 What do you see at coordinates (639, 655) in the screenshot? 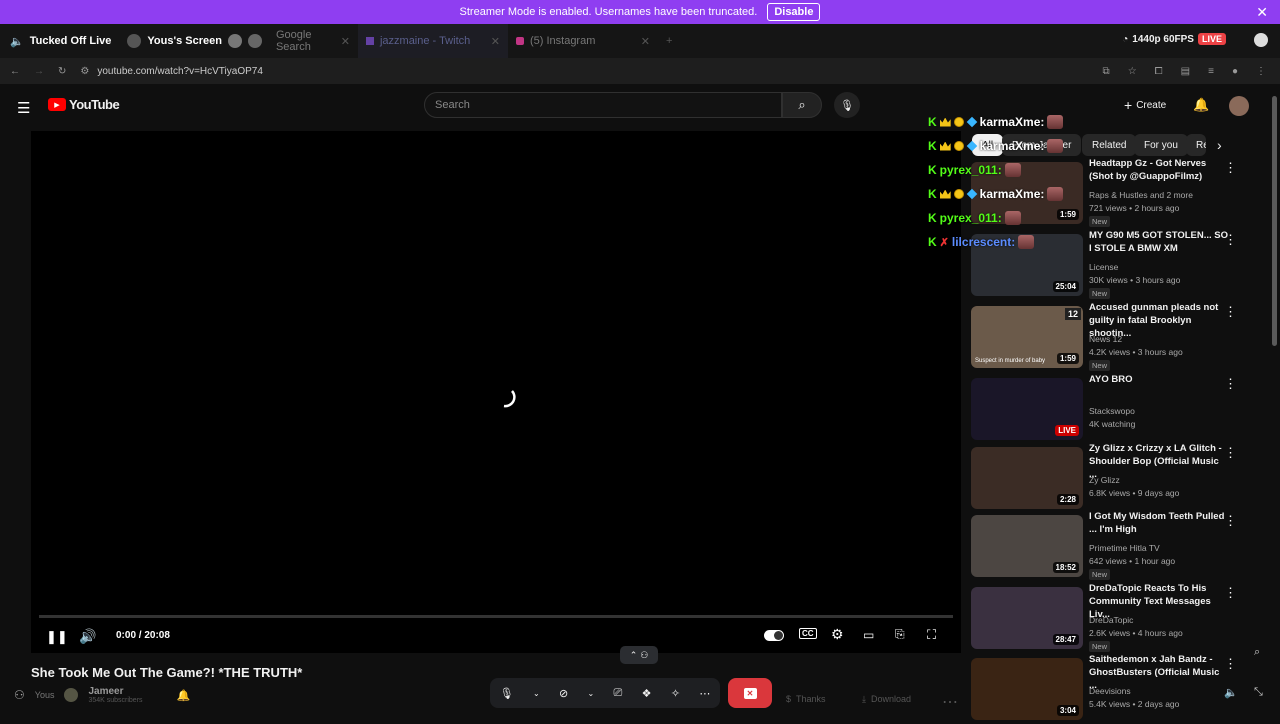
I see `call-controls-expand: ⌃ ⚇` at bounding box center [639, 655].